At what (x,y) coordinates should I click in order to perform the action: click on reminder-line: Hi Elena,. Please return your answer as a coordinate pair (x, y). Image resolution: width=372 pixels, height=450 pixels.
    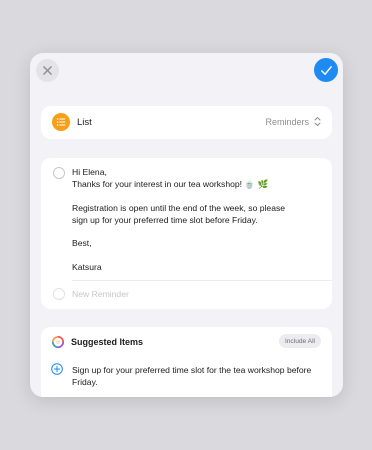
    Looking at the image, I should click on (89, 172).